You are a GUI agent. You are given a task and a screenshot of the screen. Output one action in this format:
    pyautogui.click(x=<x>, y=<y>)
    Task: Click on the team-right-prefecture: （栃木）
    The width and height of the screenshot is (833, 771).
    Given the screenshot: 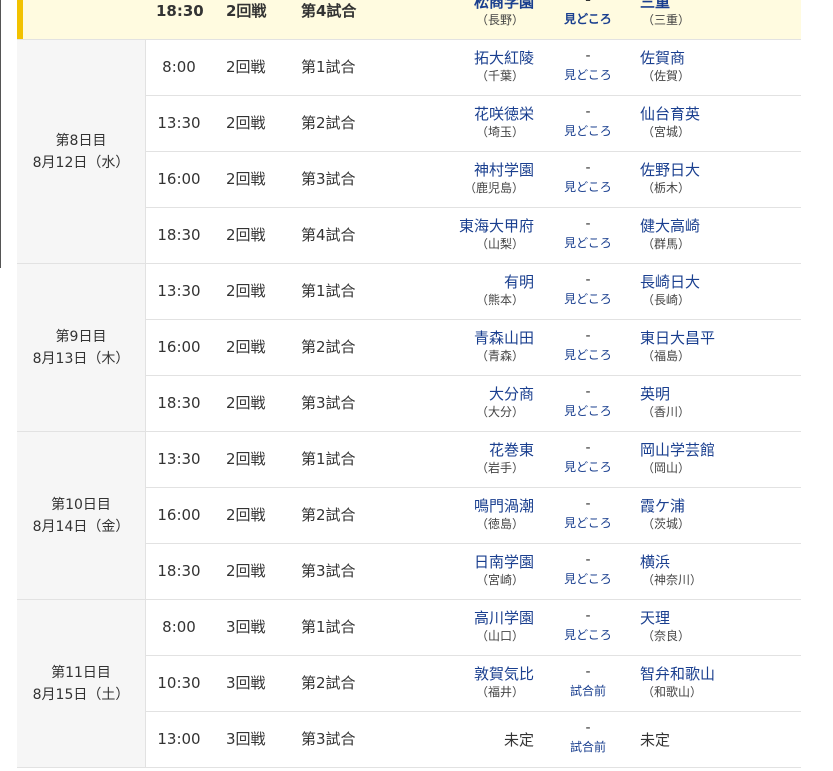 What is the action you would take?
    pyautogui.click(x=666, y=188)
    